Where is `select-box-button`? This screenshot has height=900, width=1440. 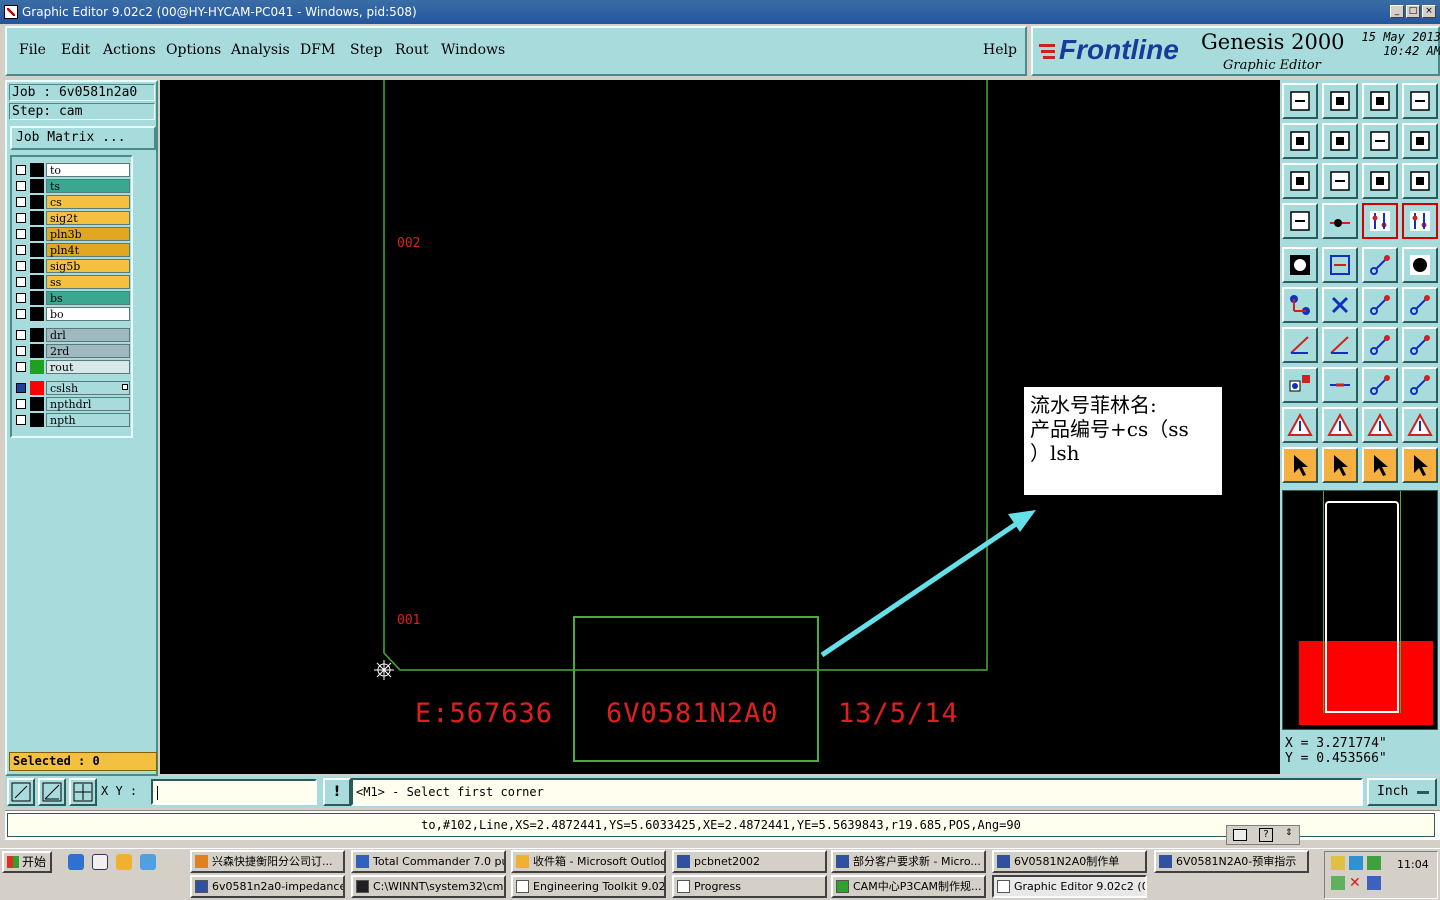
select-box-button is located at coordinates (1340, 465).